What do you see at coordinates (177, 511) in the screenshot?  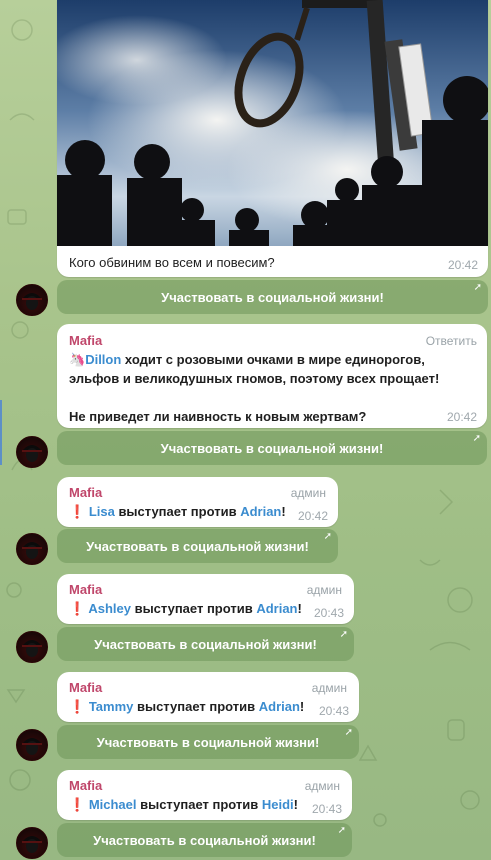 I see `message-text: ❗ Lisa выступает против Adrian!` at bounding box center [177, 511].